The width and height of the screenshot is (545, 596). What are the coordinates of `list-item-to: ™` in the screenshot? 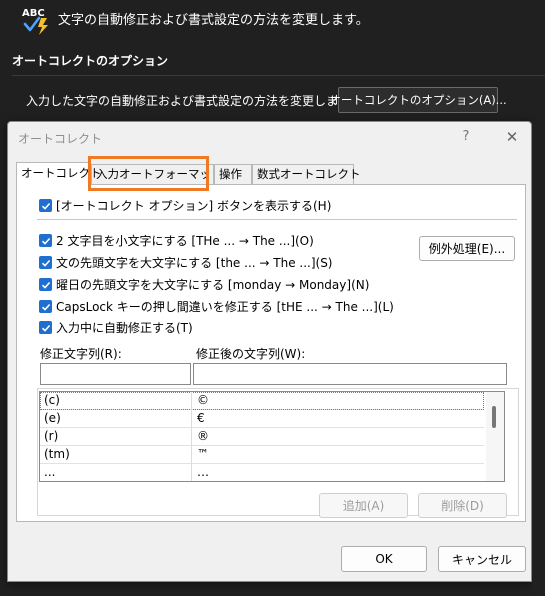 It's located at (203, 454).